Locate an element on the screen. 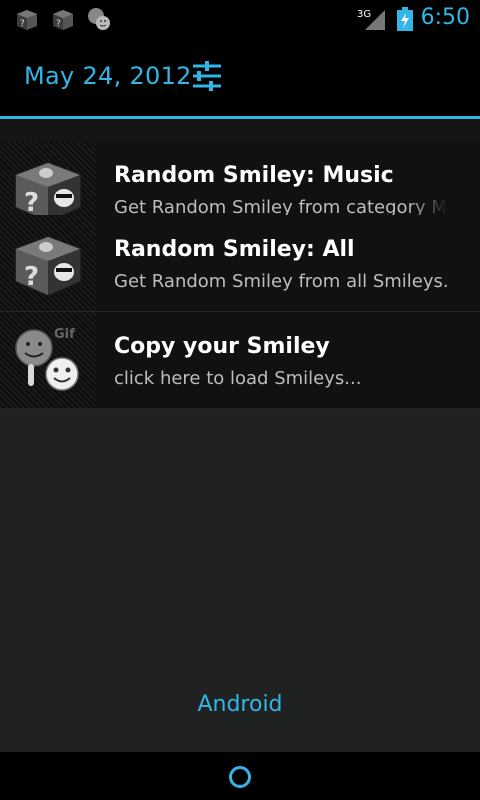  date-label: May 24, 2012 is located at coordinates (108, 76).